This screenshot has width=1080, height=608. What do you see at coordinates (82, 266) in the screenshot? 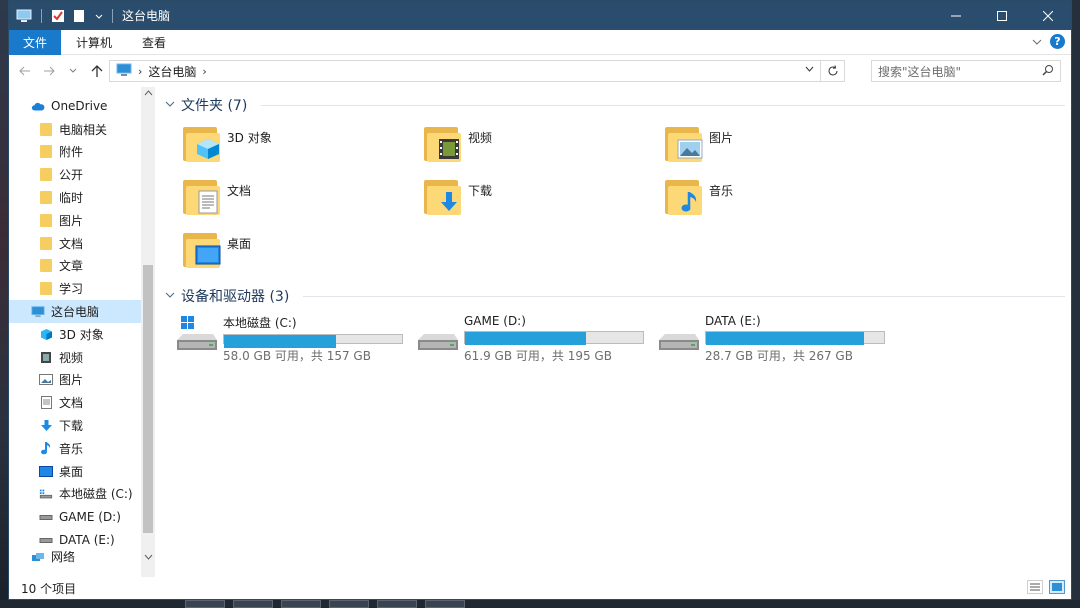
I see `sidebar-item-onedrive-folder: 文章` at bounding box center [82, 266].